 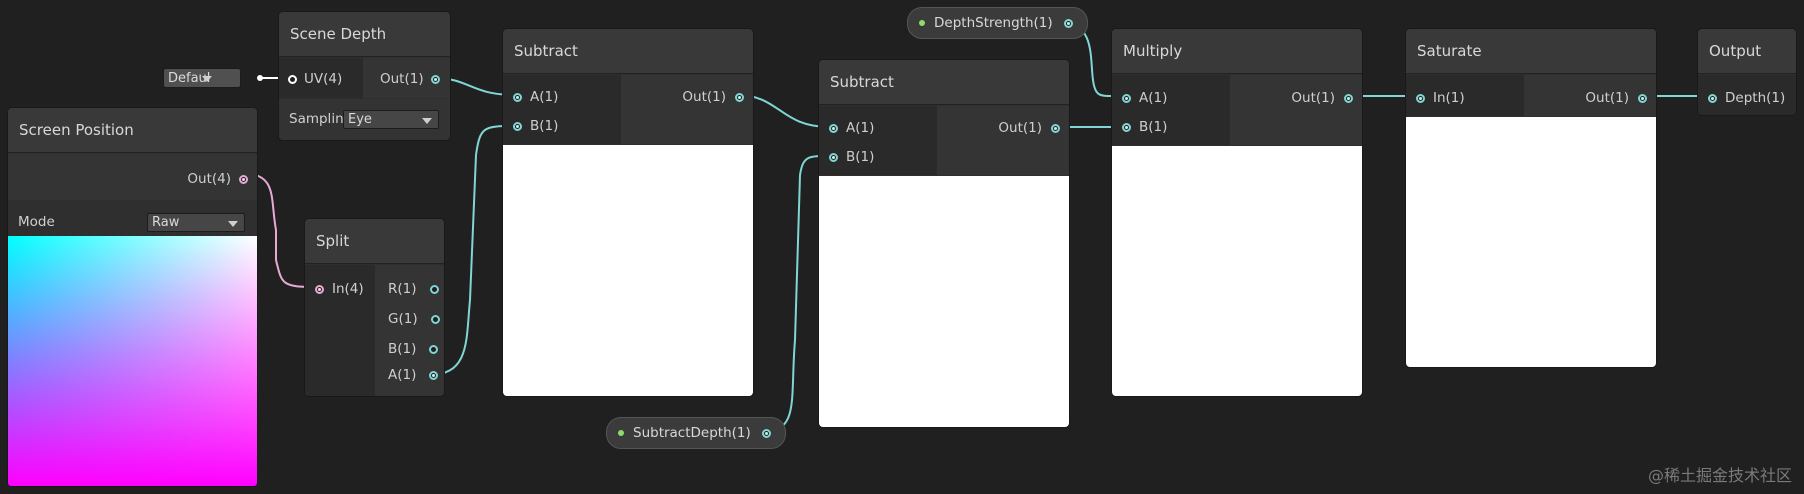 I want to click on port-label: G(1), so click(x=403, y=319).